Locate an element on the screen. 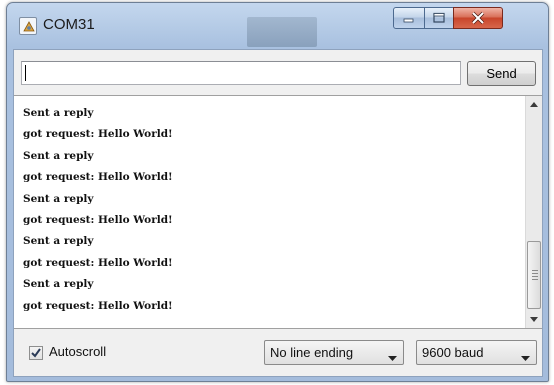 The image size is (554, 385). serial-input is located at coordinates (241, 73).